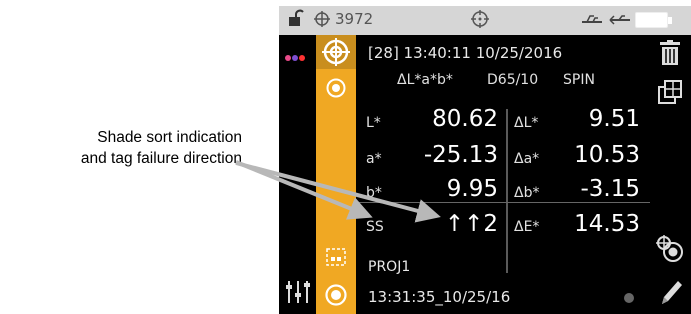 Image resolution: width=691 pixels, height=314 pixels. Describe the element at coordinates (338, 191) in the screenshot. I see `callout-arrows` at that location.